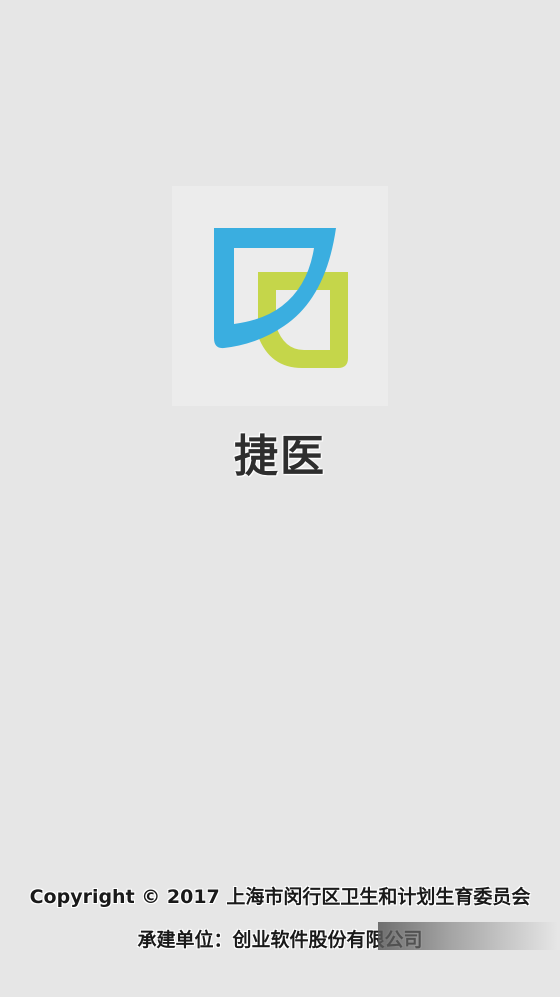  Describe the element at coordinates (280, 897) in the screenshot. I see `copyright-text: Copyright © 2017 上海市闵行区卫生和计划生育委员会` at that location.